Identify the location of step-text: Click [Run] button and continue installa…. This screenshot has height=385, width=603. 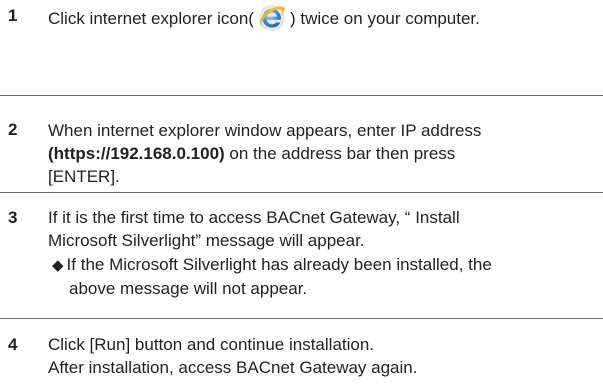
(324, 356).